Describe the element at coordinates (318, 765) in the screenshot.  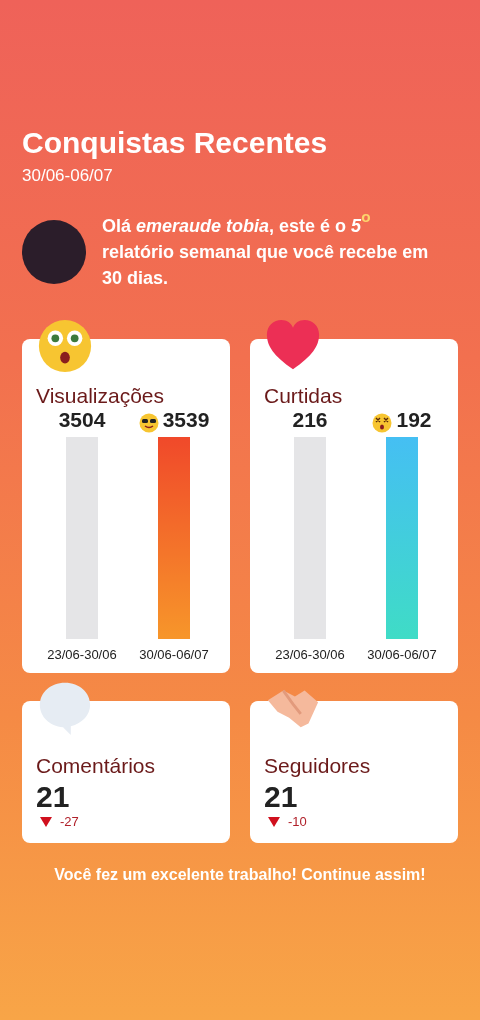
I see `card-title: Seguidores` at that location.